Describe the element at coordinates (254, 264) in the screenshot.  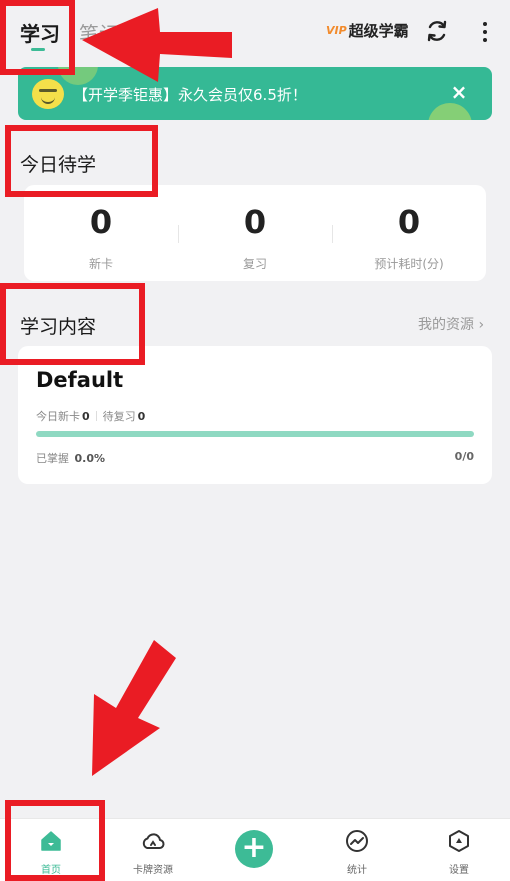
I see `stat-label: 复习` at that location.